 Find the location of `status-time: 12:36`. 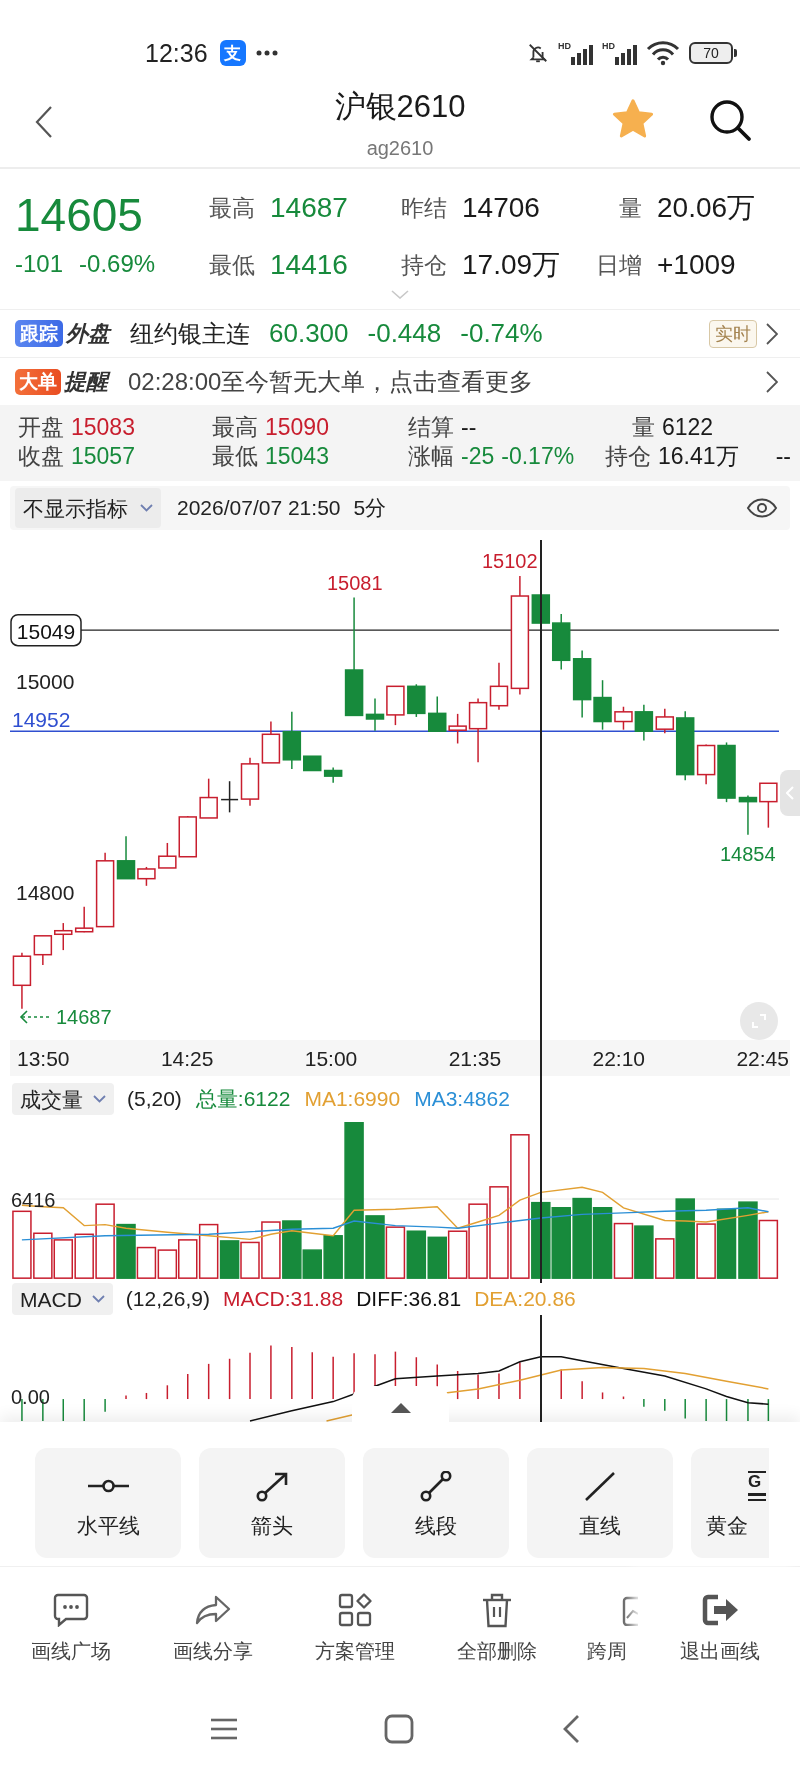

status-time: 12:36 is located at coordinates (176, 53).